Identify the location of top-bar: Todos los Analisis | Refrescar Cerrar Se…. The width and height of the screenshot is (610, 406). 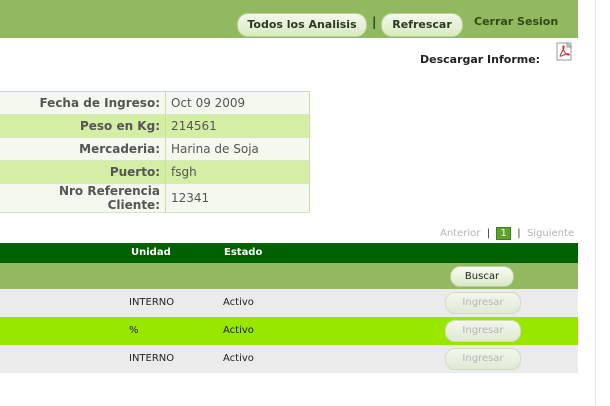
(289, 19).